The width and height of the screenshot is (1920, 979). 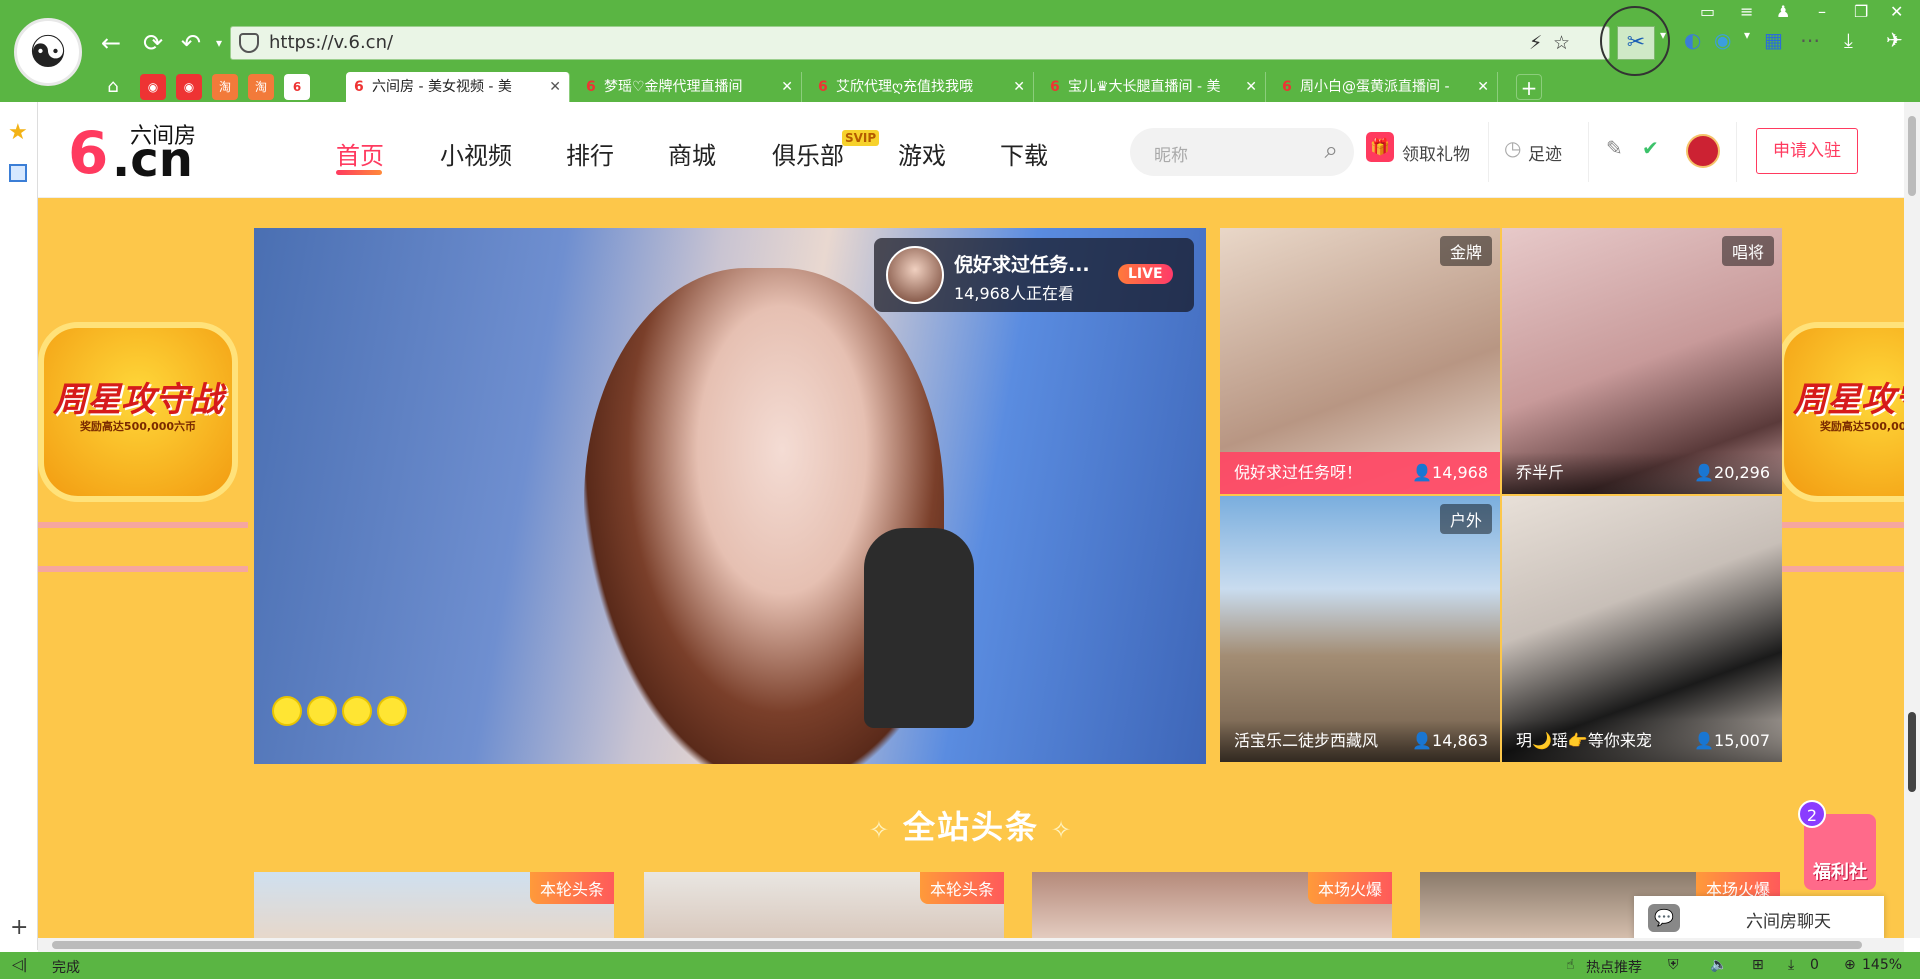 I want to click on sidebar-collapse-icon: ◁|, so click(x=19, y=965).